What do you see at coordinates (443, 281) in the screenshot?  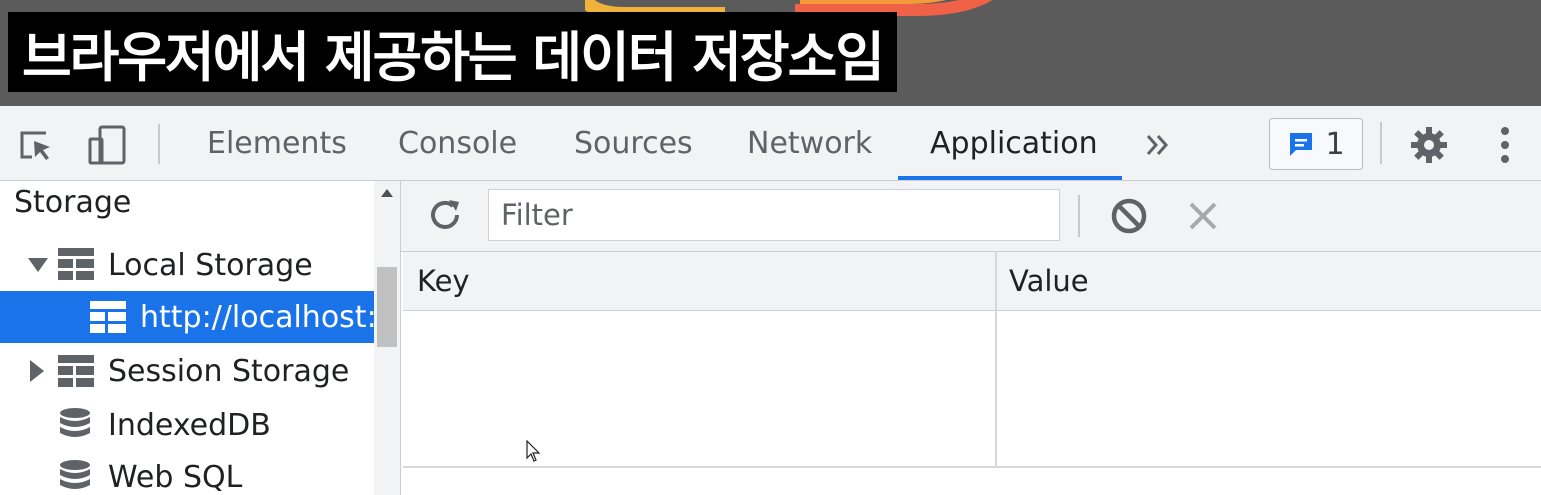 I see `column-header-key: Key` at bounding box center [443, 281].